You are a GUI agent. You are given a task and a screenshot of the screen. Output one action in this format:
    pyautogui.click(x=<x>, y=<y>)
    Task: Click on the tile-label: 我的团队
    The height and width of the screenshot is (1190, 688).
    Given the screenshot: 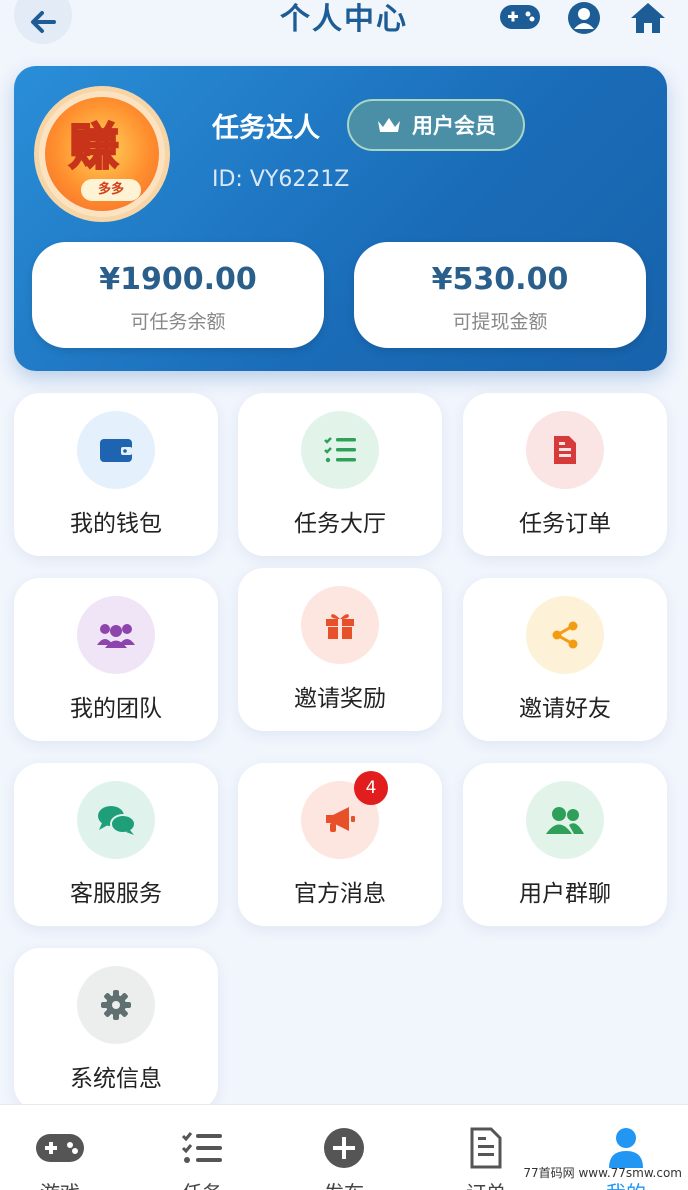 What is the action you would take?
    pyautogui.click(x=116, y=709)
    